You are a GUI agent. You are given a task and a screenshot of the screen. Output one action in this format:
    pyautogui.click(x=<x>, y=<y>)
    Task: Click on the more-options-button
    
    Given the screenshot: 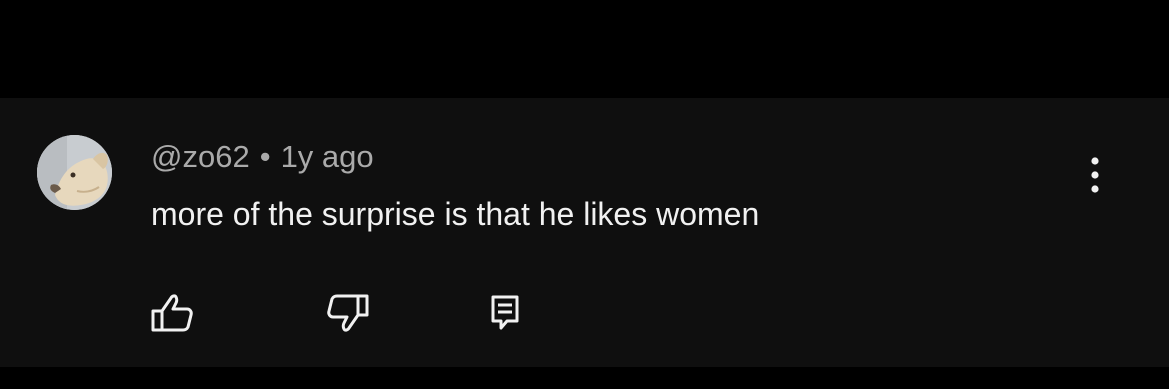 What is the action you would take?
    pyautogui.click(x=1095, y=175)
    